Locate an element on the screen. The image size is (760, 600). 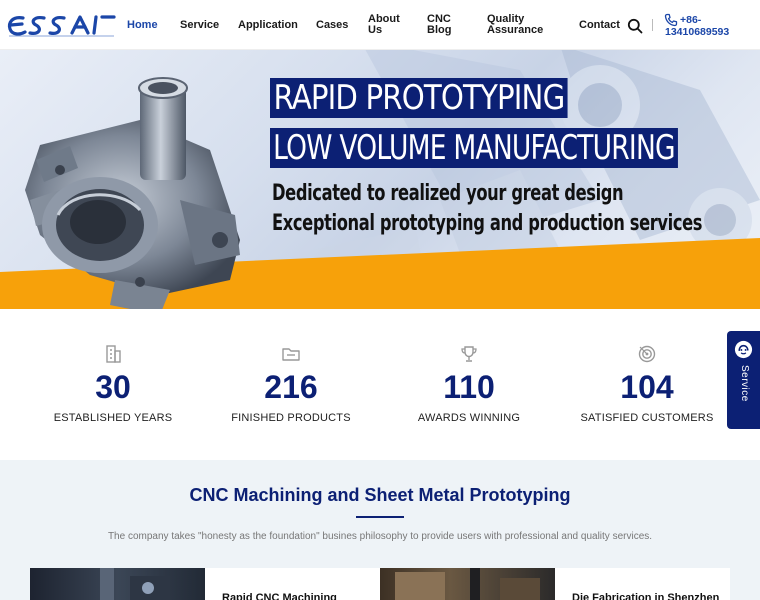
nav-cnc-blog: CNC Blog is located at coordinates (442, 25).